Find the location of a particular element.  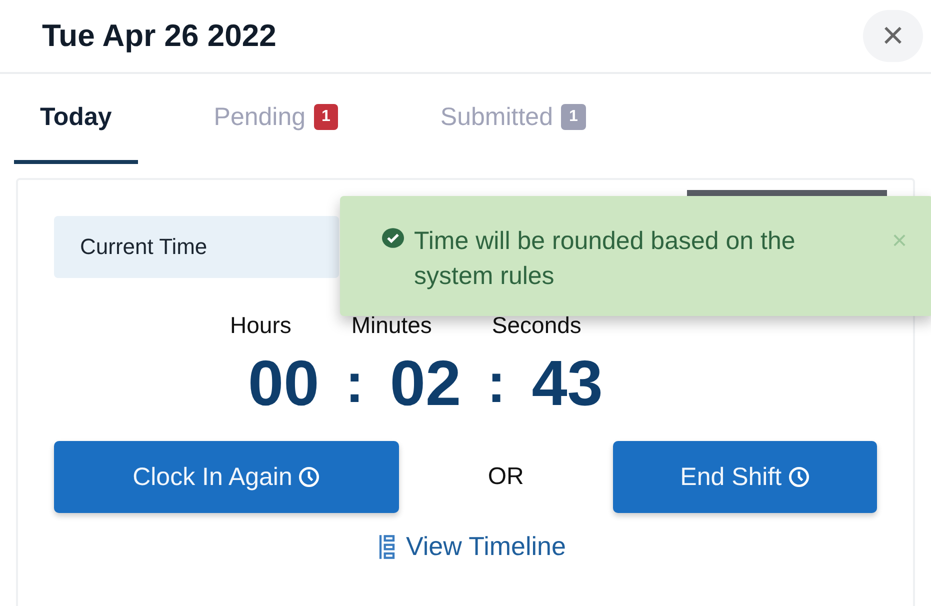

tab: Today is located at coordinates (76, 119).